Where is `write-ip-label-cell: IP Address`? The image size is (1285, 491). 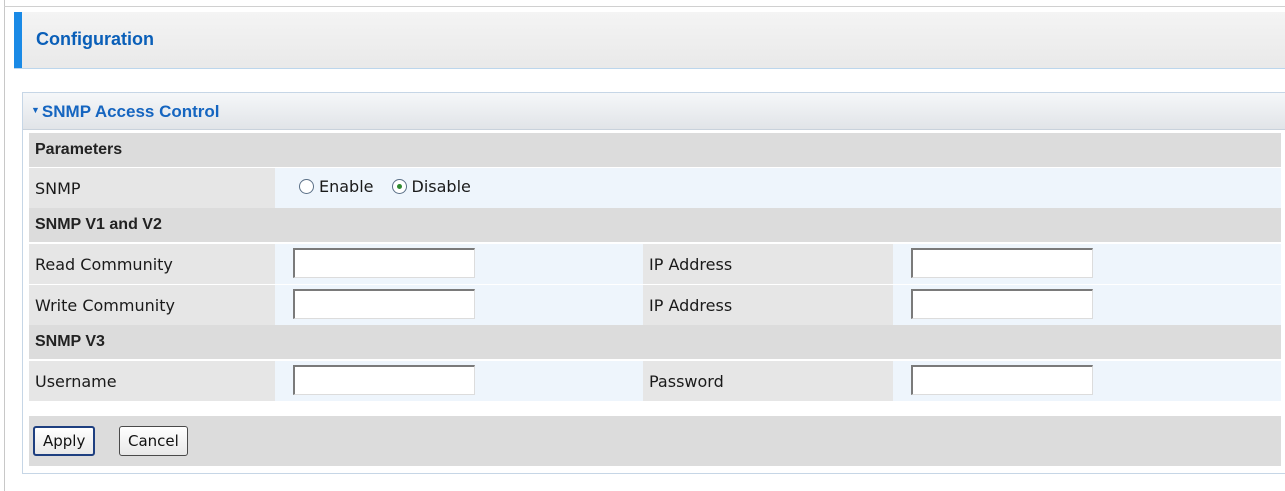 write-ip-label-cell: IP Address is located at coordinates (768, 305).